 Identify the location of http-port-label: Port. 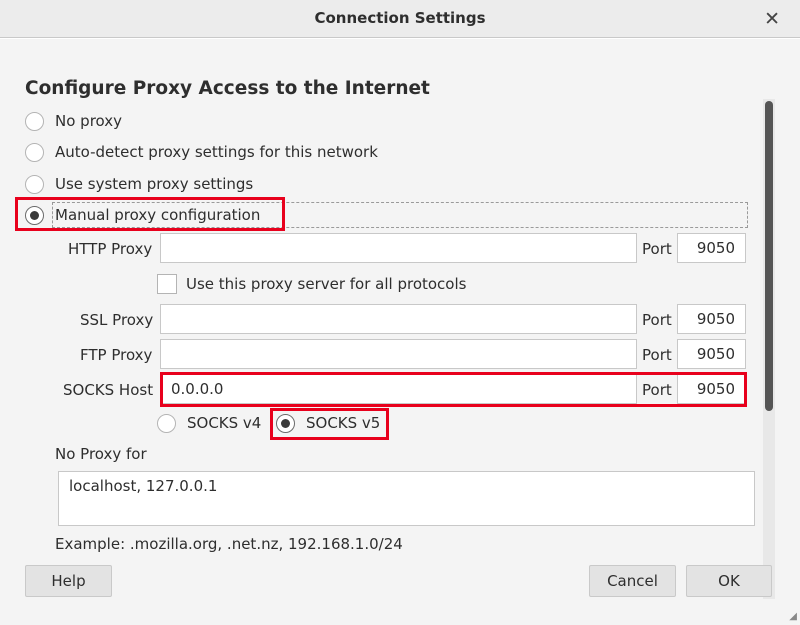
(657, 249).